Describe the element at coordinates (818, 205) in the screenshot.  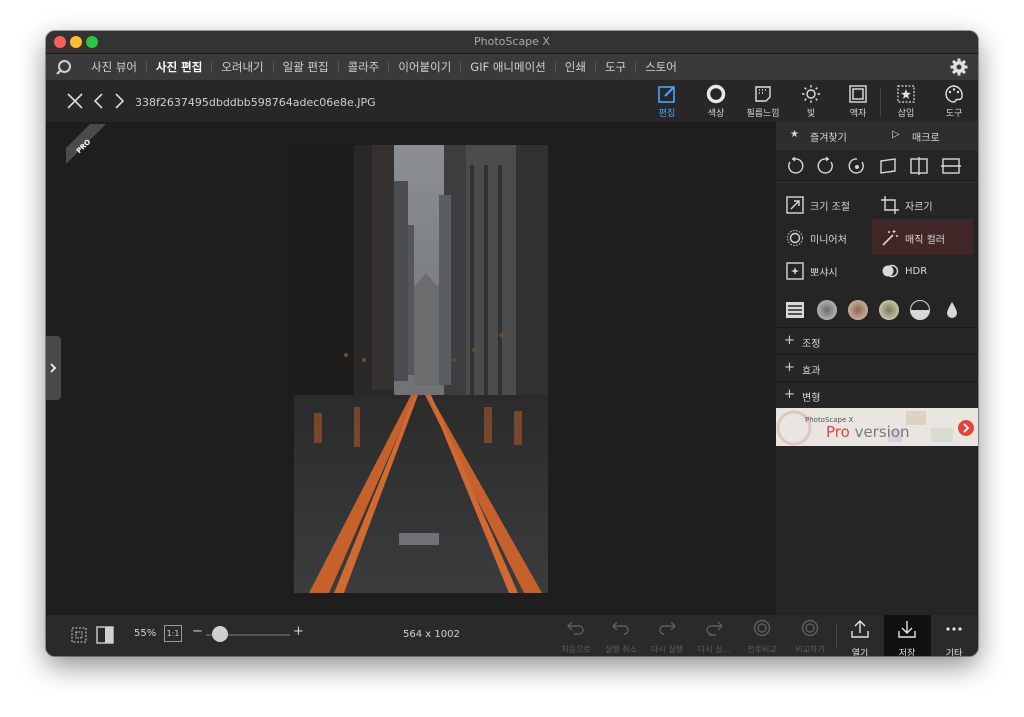
I see `resize-button: 크기 조절` at that location.